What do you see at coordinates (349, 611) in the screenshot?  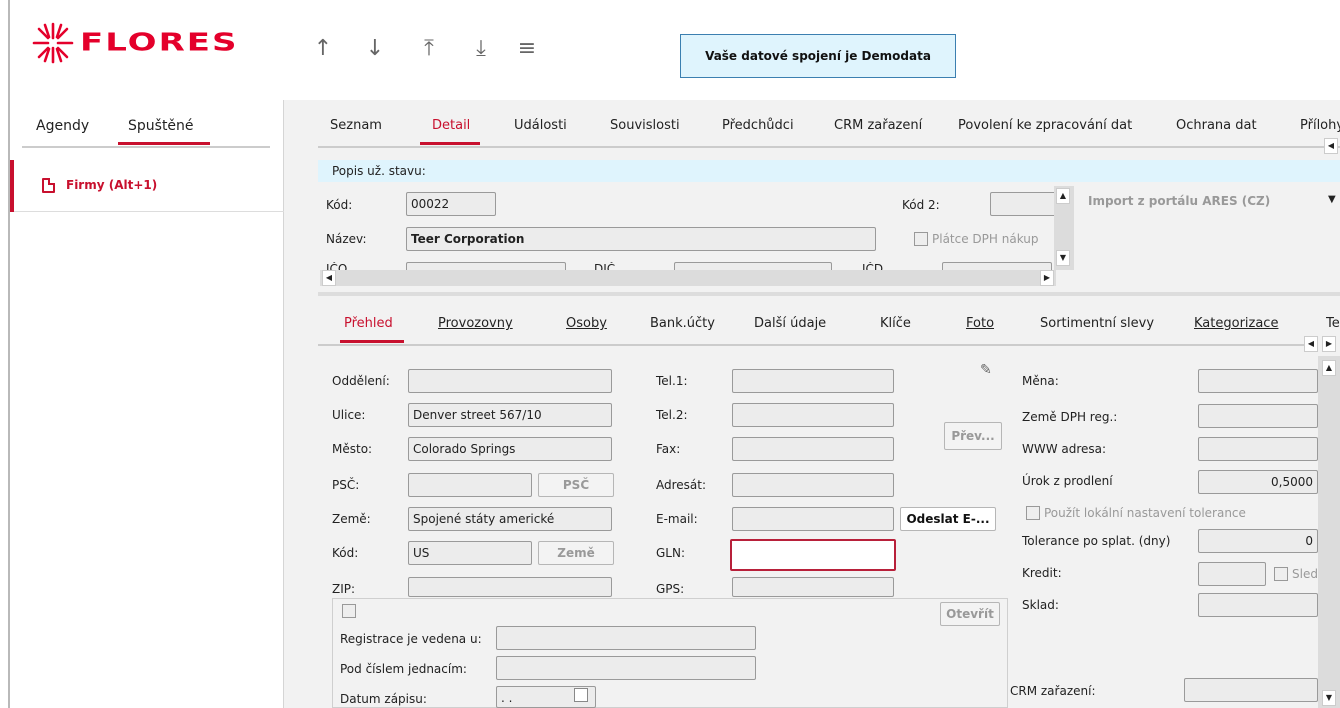 I see `registration-checkbox` at bounding box center [349, 611].